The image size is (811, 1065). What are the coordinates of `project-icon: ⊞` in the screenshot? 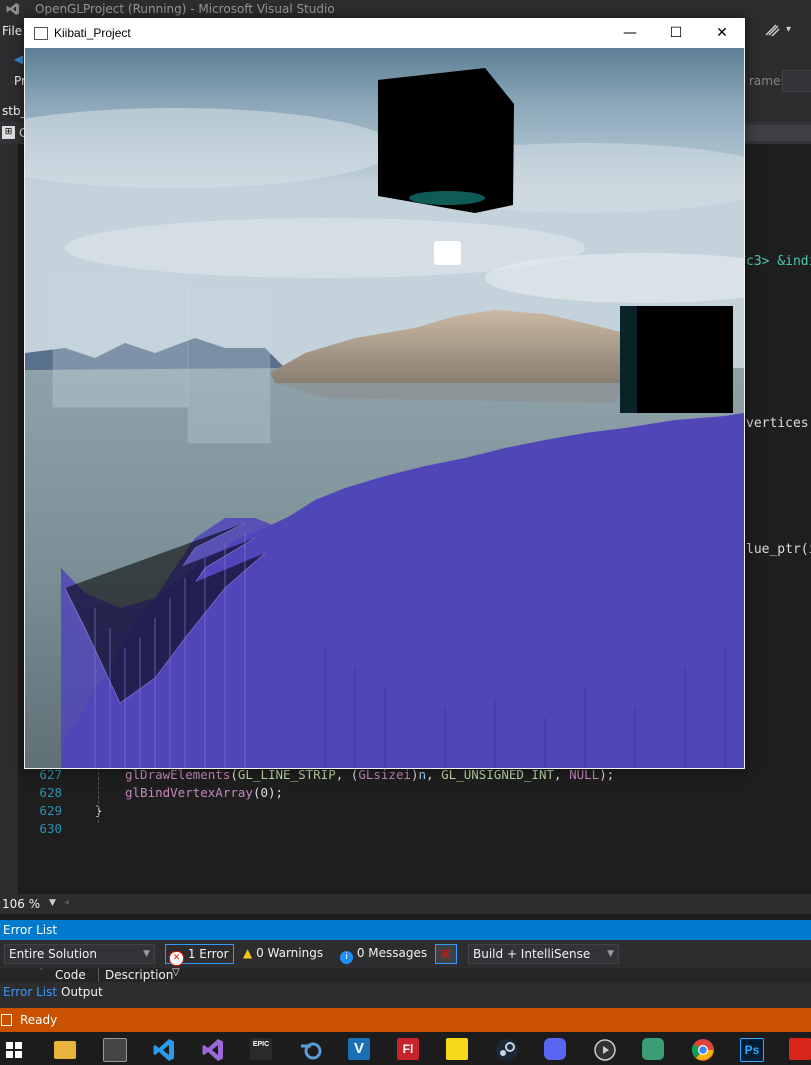 It's located at (8, 132).